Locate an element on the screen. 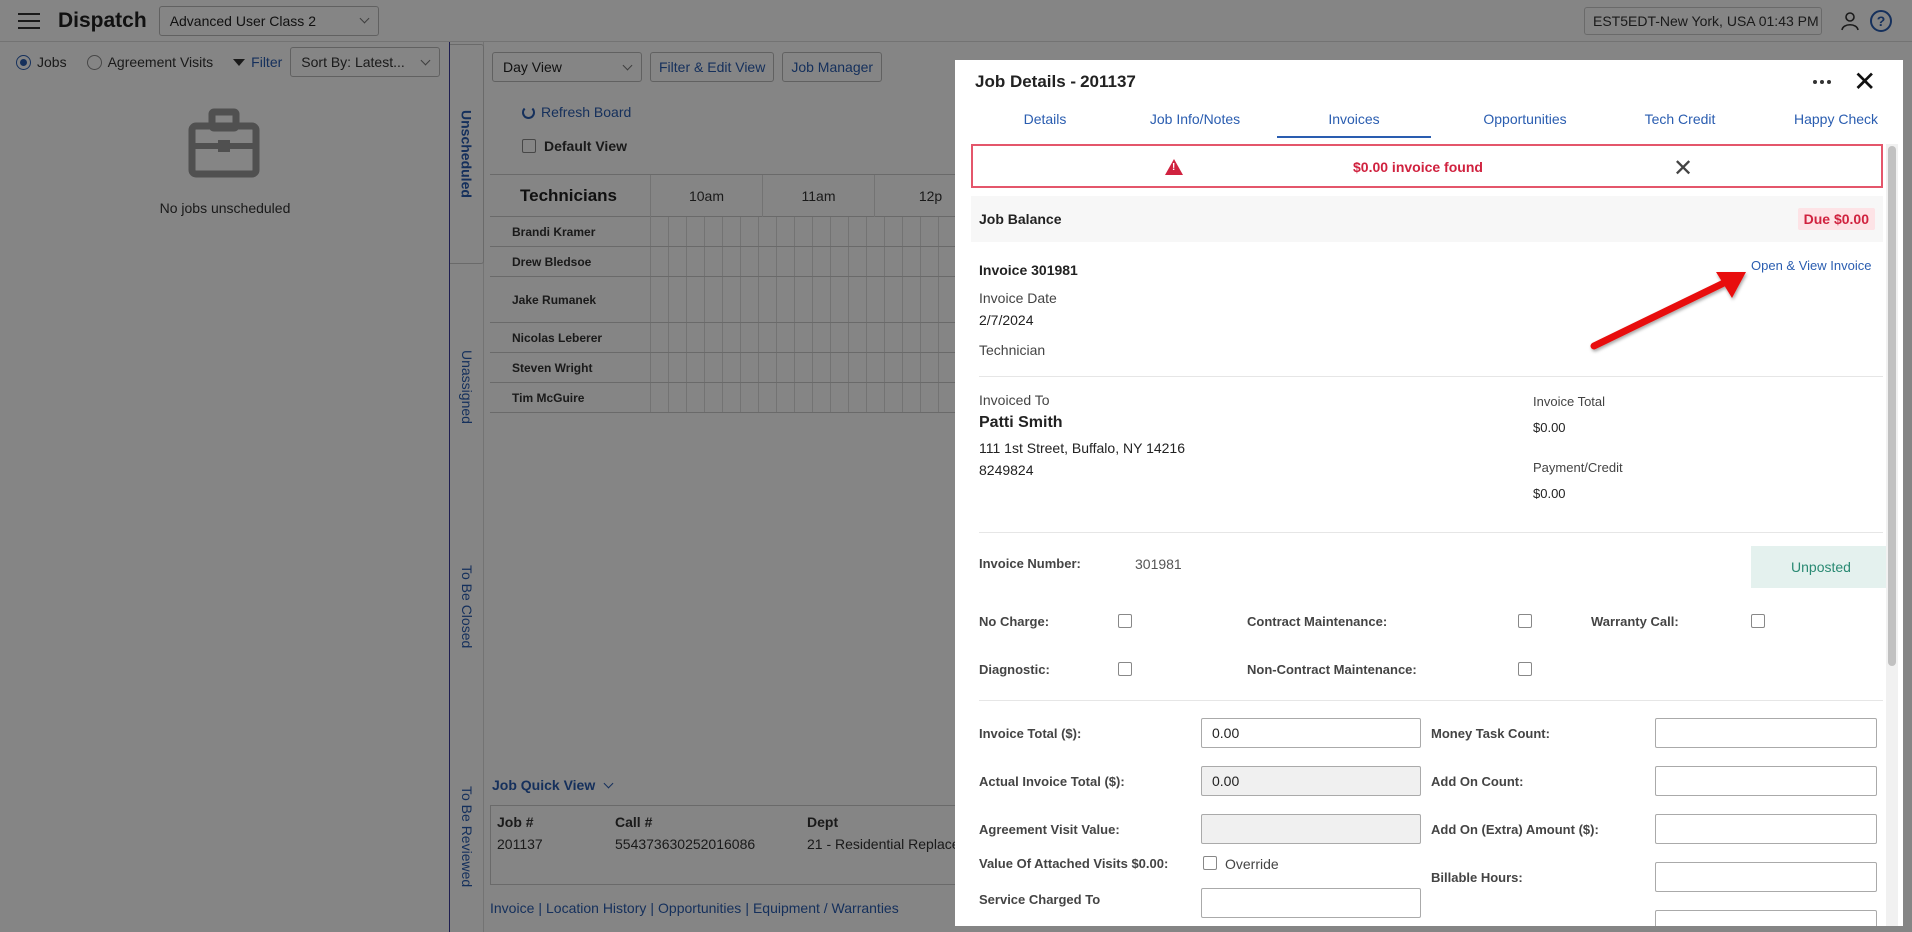 The height and width of the screenshot is (932, 1912). warranty-call-label: Warranty Call: is located at coordinates (1635, 621).